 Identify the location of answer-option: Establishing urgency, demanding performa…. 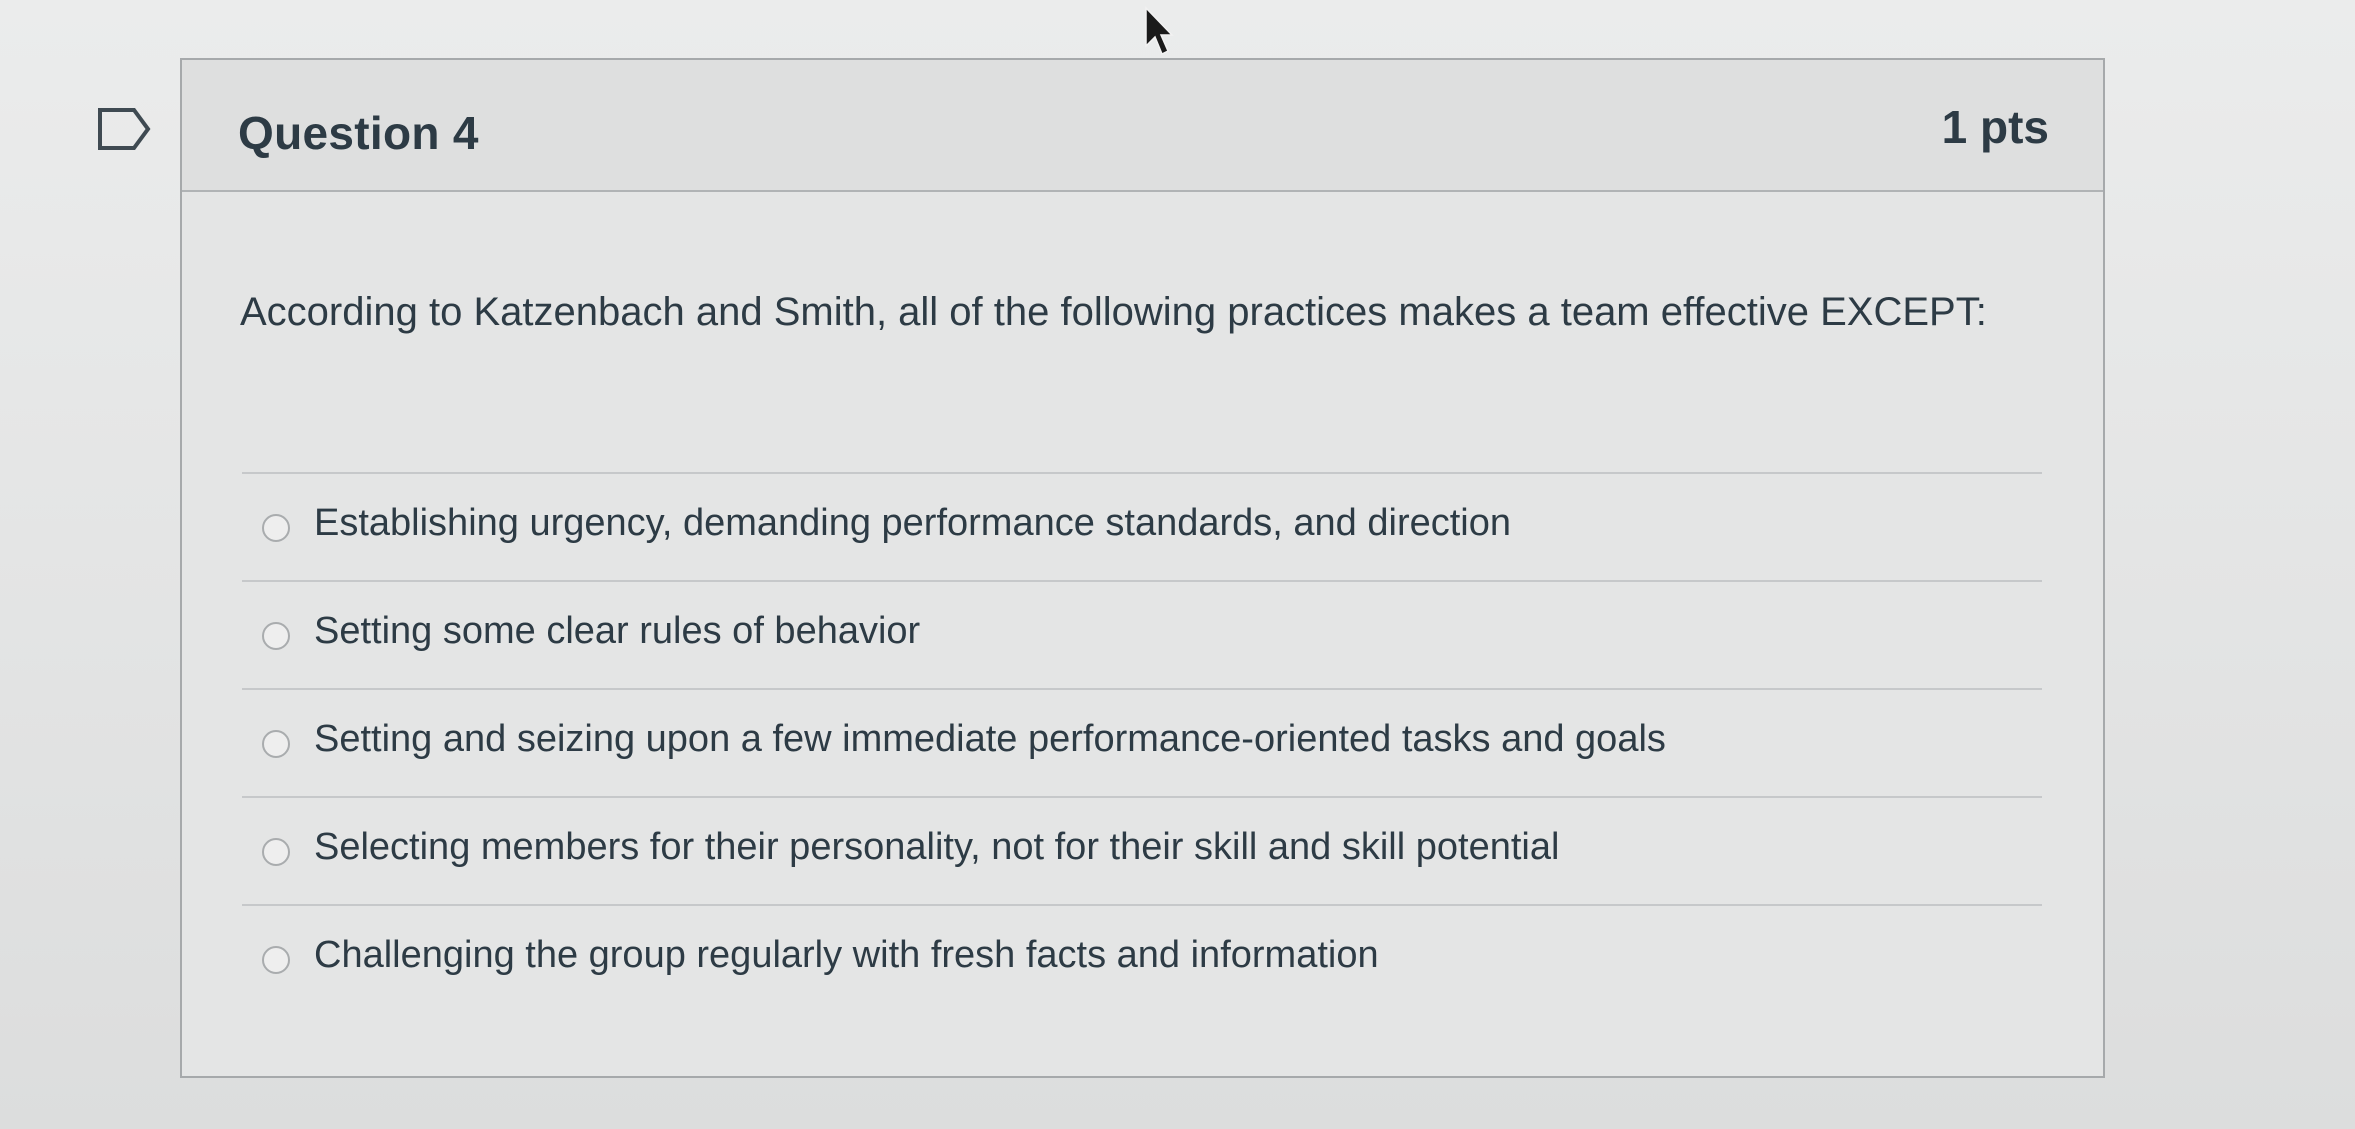
(1142, 526).